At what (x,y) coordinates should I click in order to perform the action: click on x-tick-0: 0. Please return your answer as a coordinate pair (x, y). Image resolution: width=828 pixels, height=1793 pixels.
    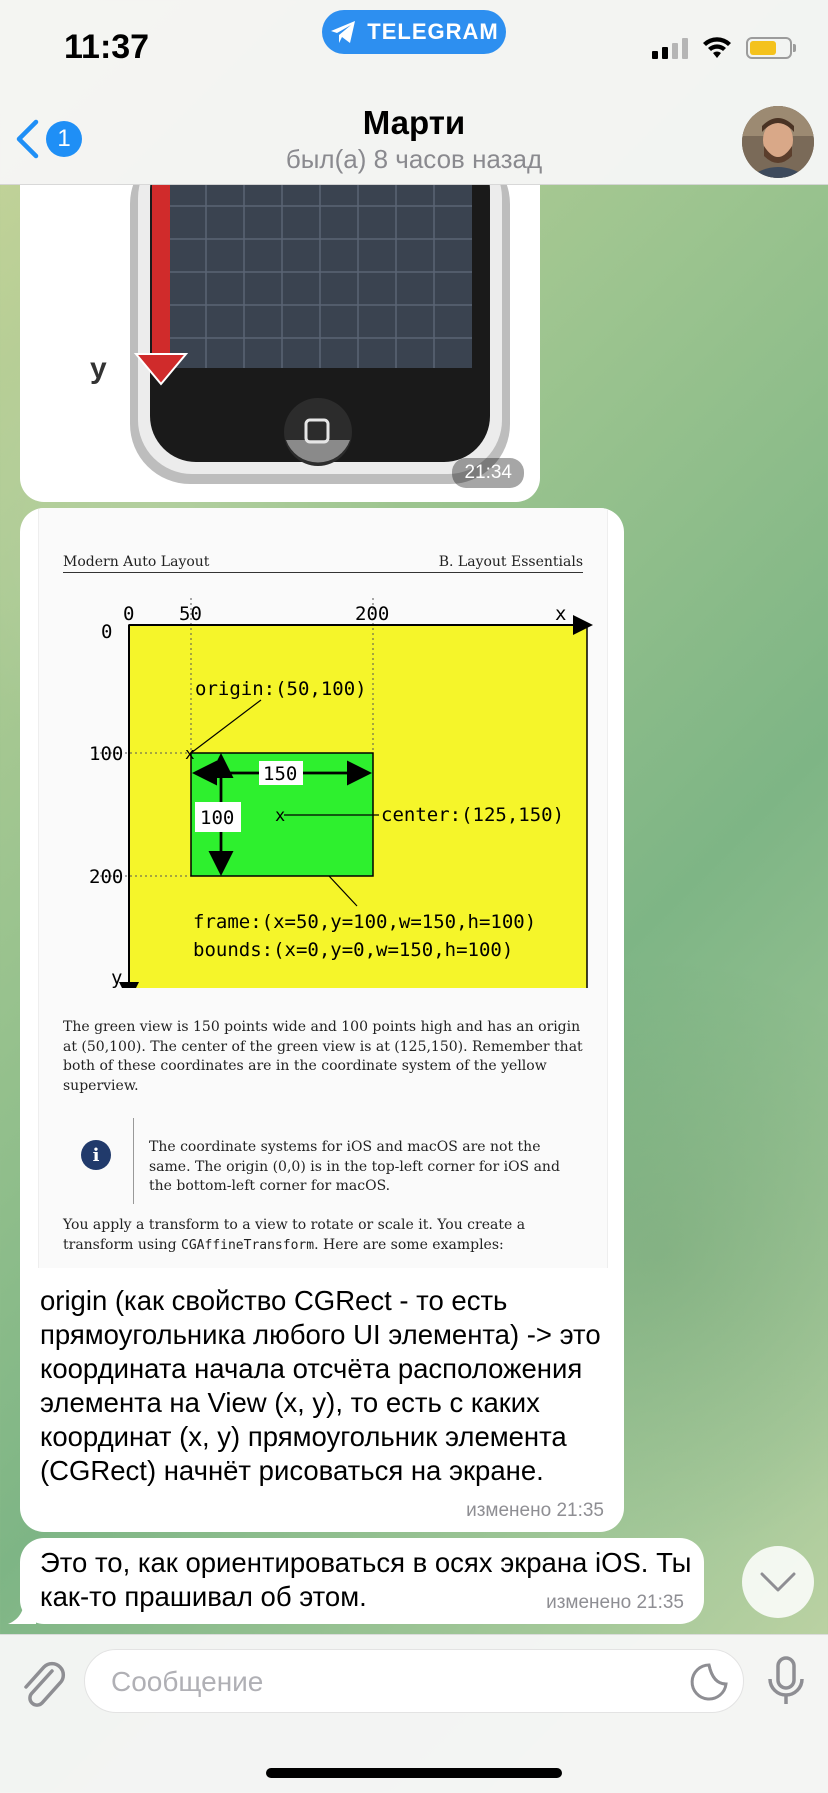
    Looking at the image, I should click on (128, 614).